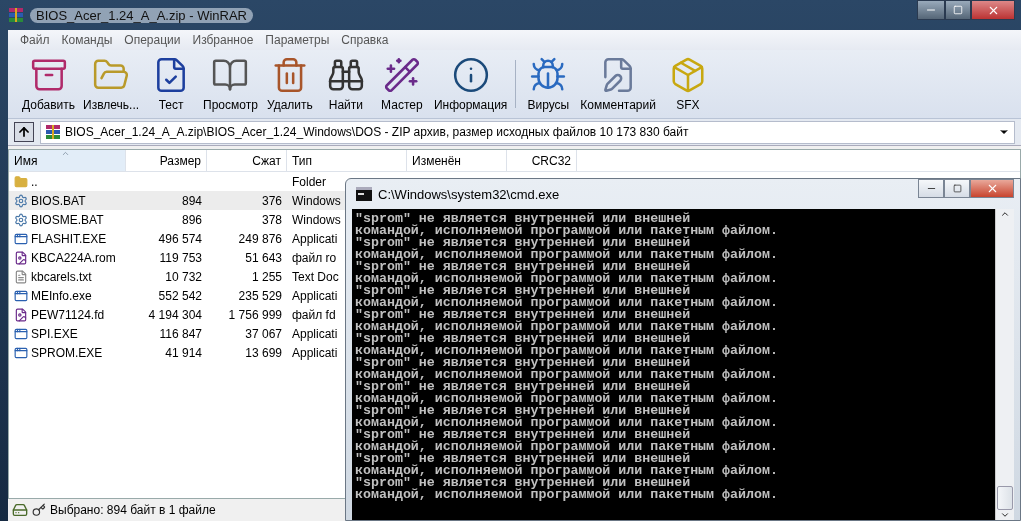 The height and width of the screenshot is (521, 1021). I want to click on type-text: файл ro, so click(314, 257).